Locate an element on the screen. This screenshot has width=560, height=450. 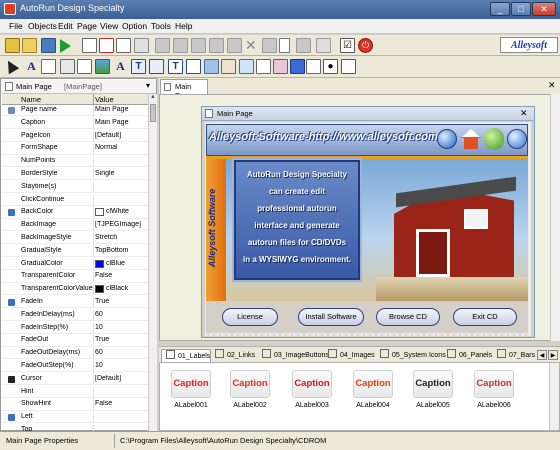
property-row: Left is located at coordinates (75, 418).